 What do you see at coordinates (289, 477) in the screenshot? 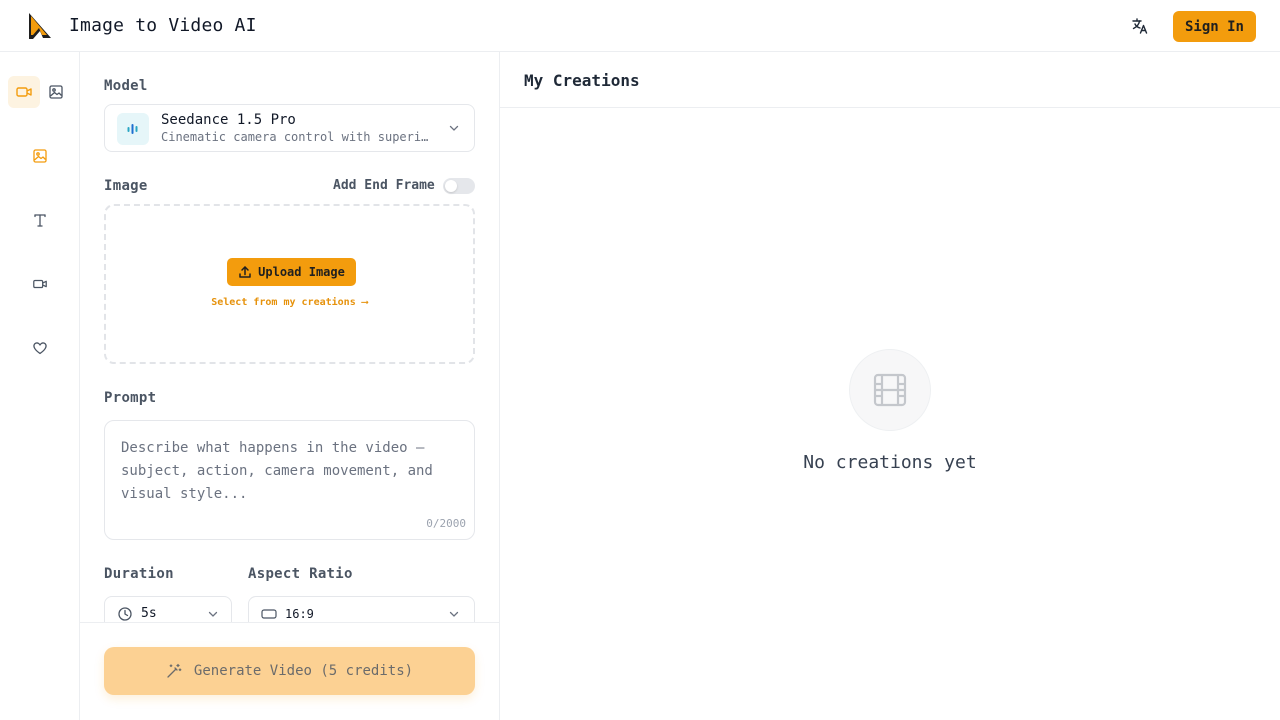
I see `prompt-input` at bounding box center [289, 477].